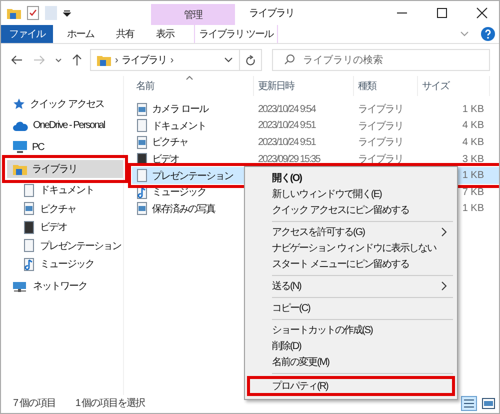 The height and width of the screenshot is (414, 500). I want to click on context-tab-header: 管理, so click(193, 14).